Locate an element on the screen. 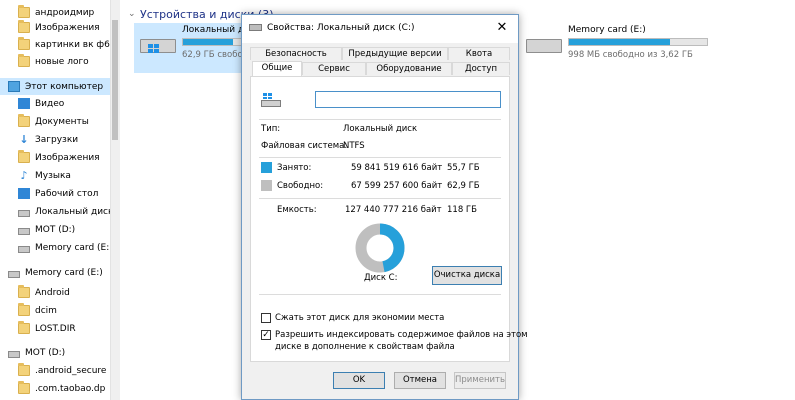  disk-usage-donut is located at coordinates (380, 248).